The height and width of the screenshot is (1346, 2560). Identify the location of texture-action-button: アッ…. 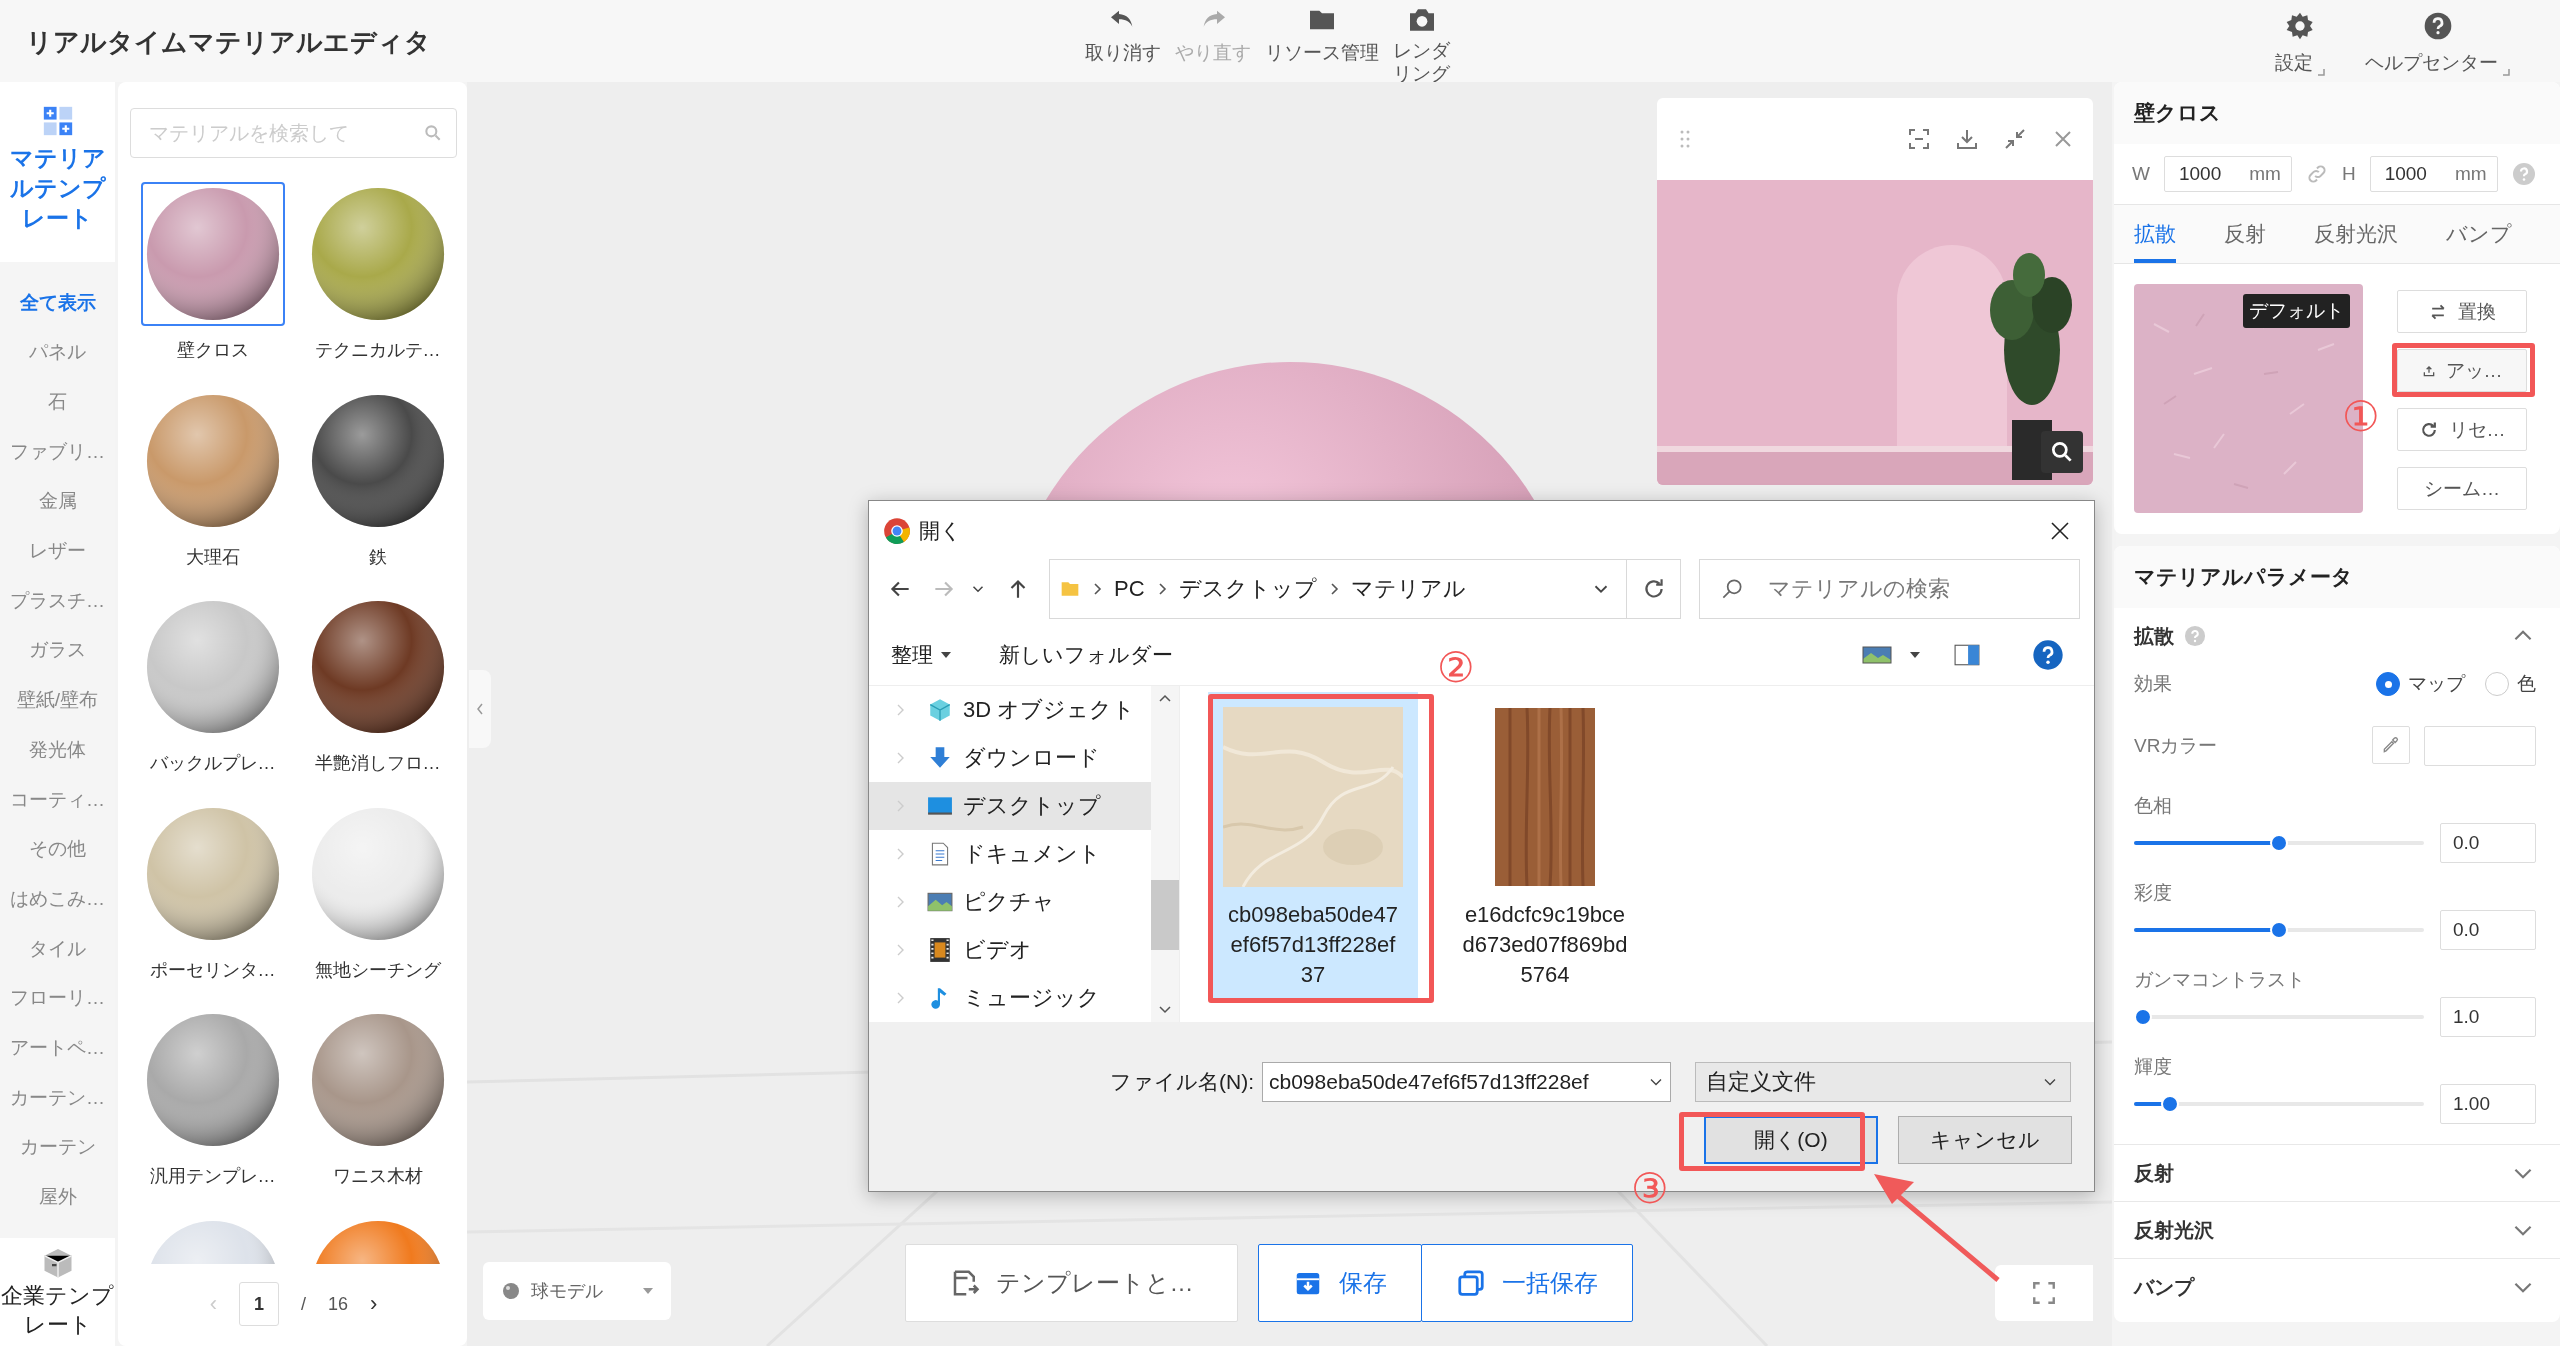
(2462, 370).